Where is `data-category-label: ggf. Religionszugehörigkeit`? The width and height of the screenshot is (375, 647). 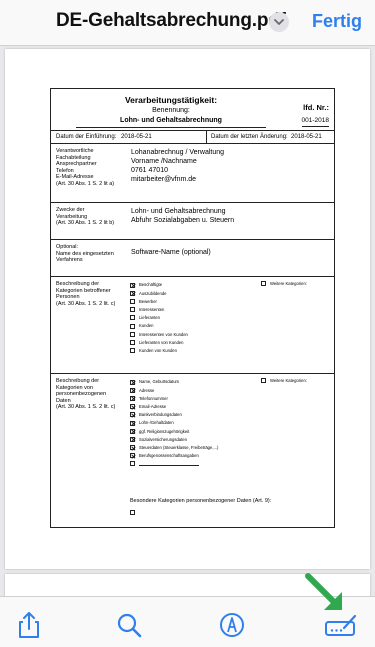 data-category-label: ggf. Religionszugehörigkeit is located at coordinates (164, 431).